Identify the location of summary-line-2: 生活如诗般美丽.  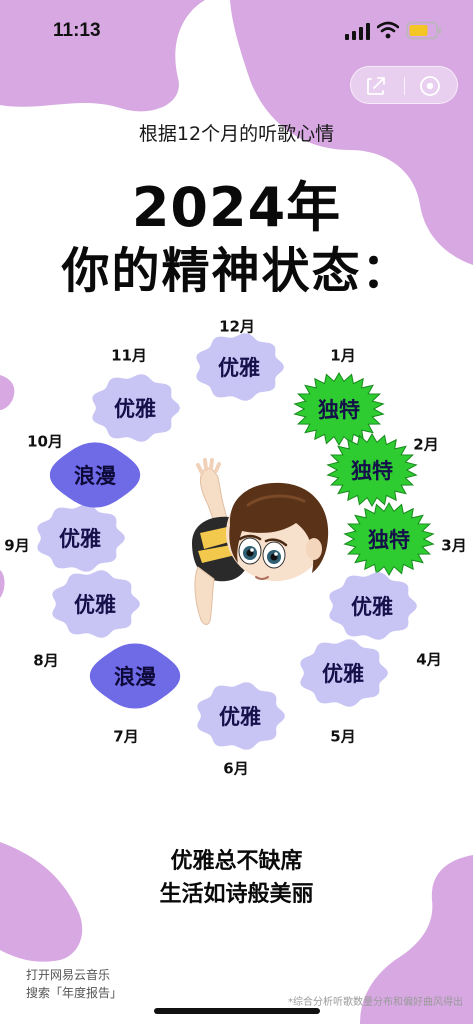
(236, 894).